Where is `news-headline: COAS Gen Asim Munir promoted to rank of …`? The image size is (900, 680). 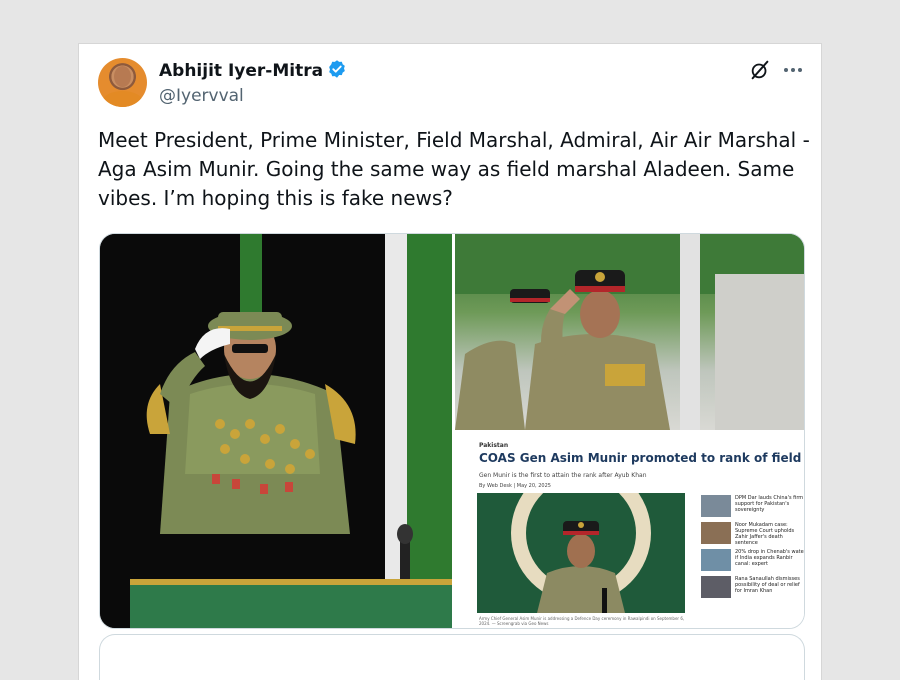
news-headline: COAS Gen Asim Munir promoted to rank of … is located at coordinates (641, 458).